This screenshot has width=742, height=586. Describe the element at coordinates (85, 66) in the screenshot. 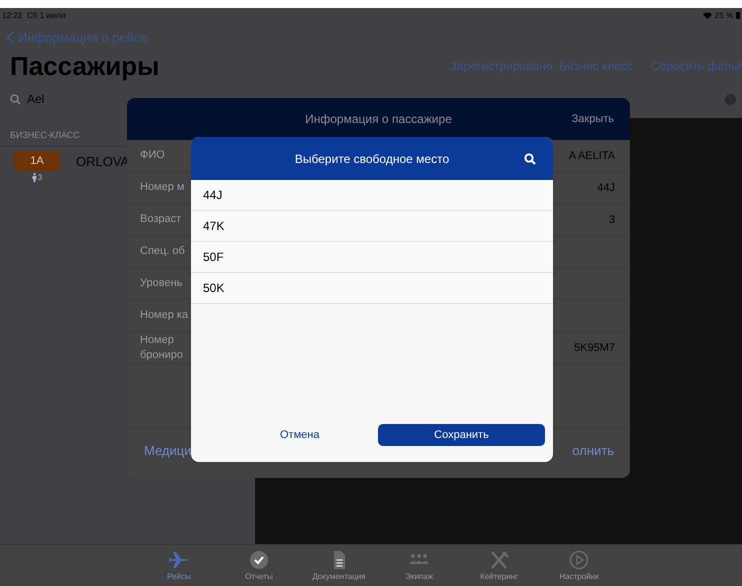

I see `page-title: Пассажиры` at that location.